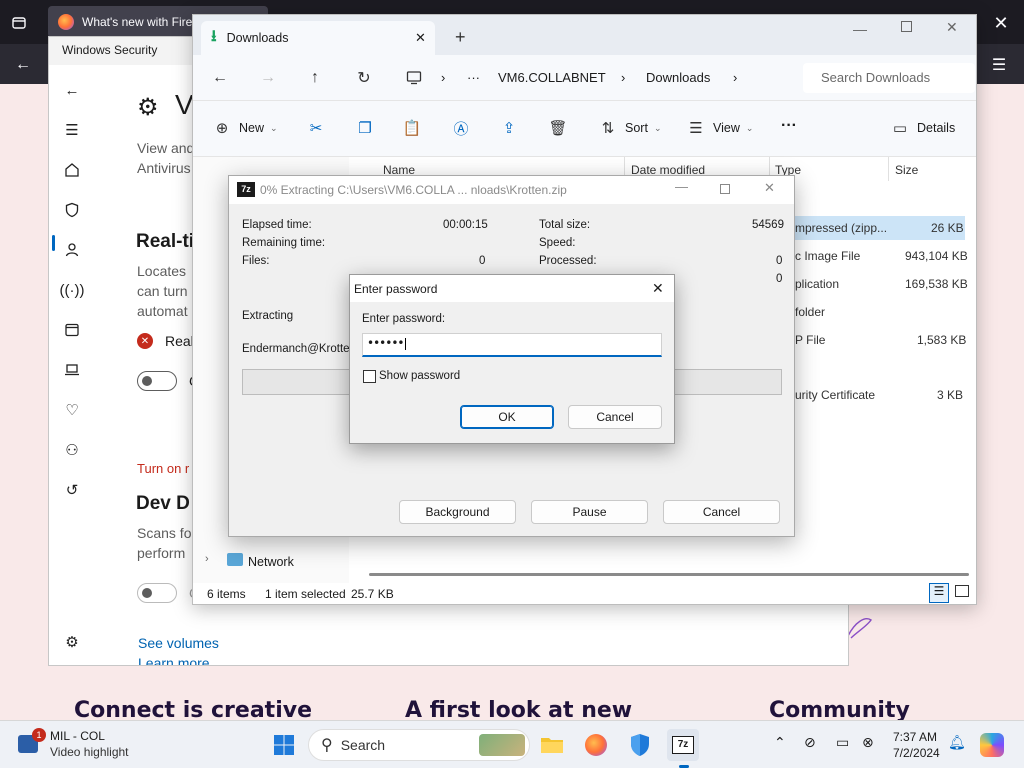 The width and height of the screenshot is (1024, 768). Describe the element at coordinates (19, 23) in the screenshot. I see `tab-list-icon` at that location.